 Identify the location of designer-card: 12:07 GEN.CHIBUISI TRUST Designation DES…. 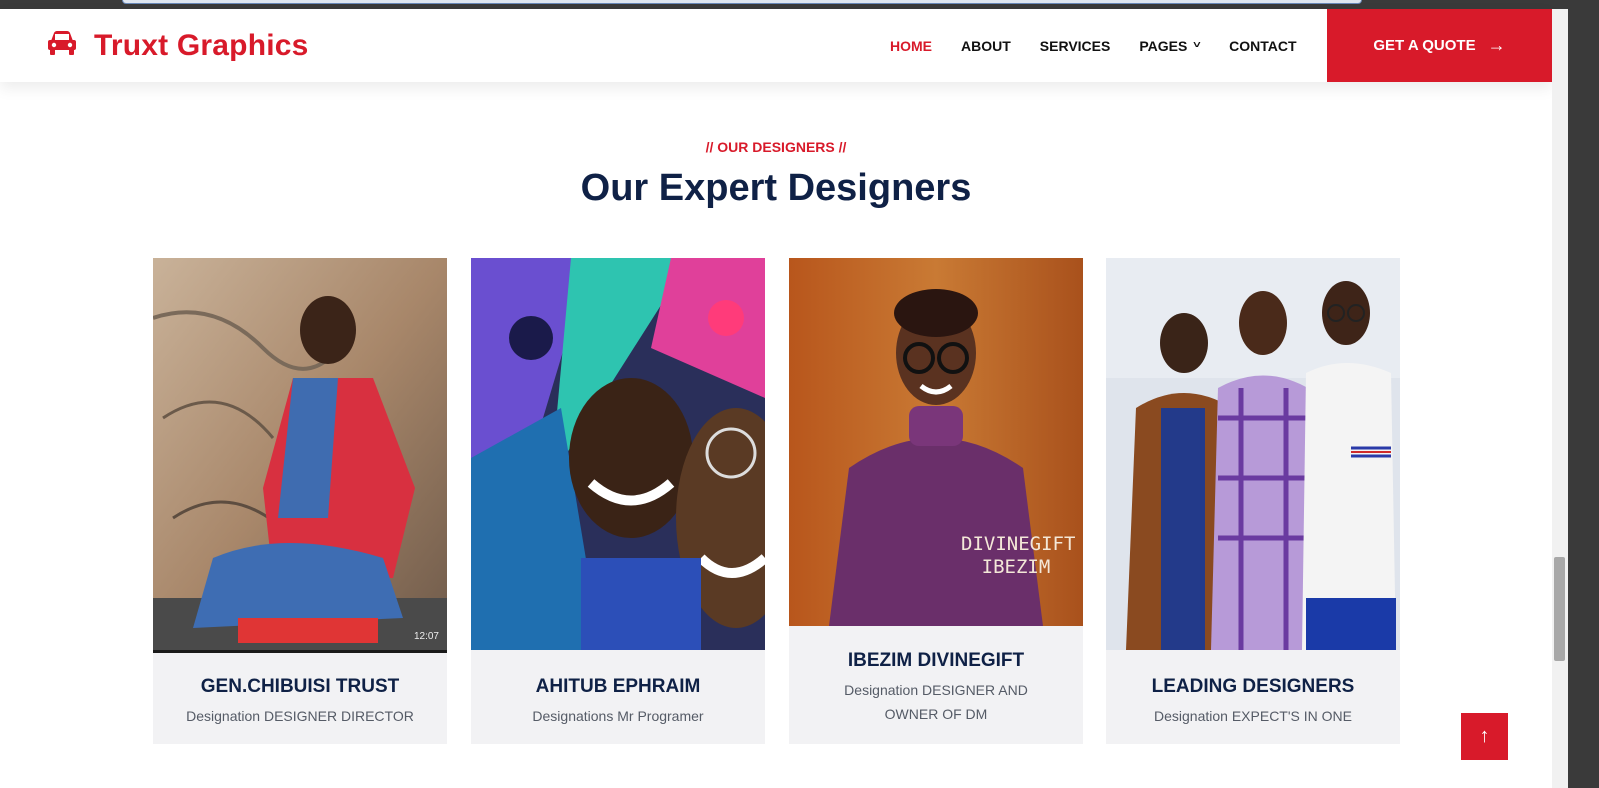
(300, 501).